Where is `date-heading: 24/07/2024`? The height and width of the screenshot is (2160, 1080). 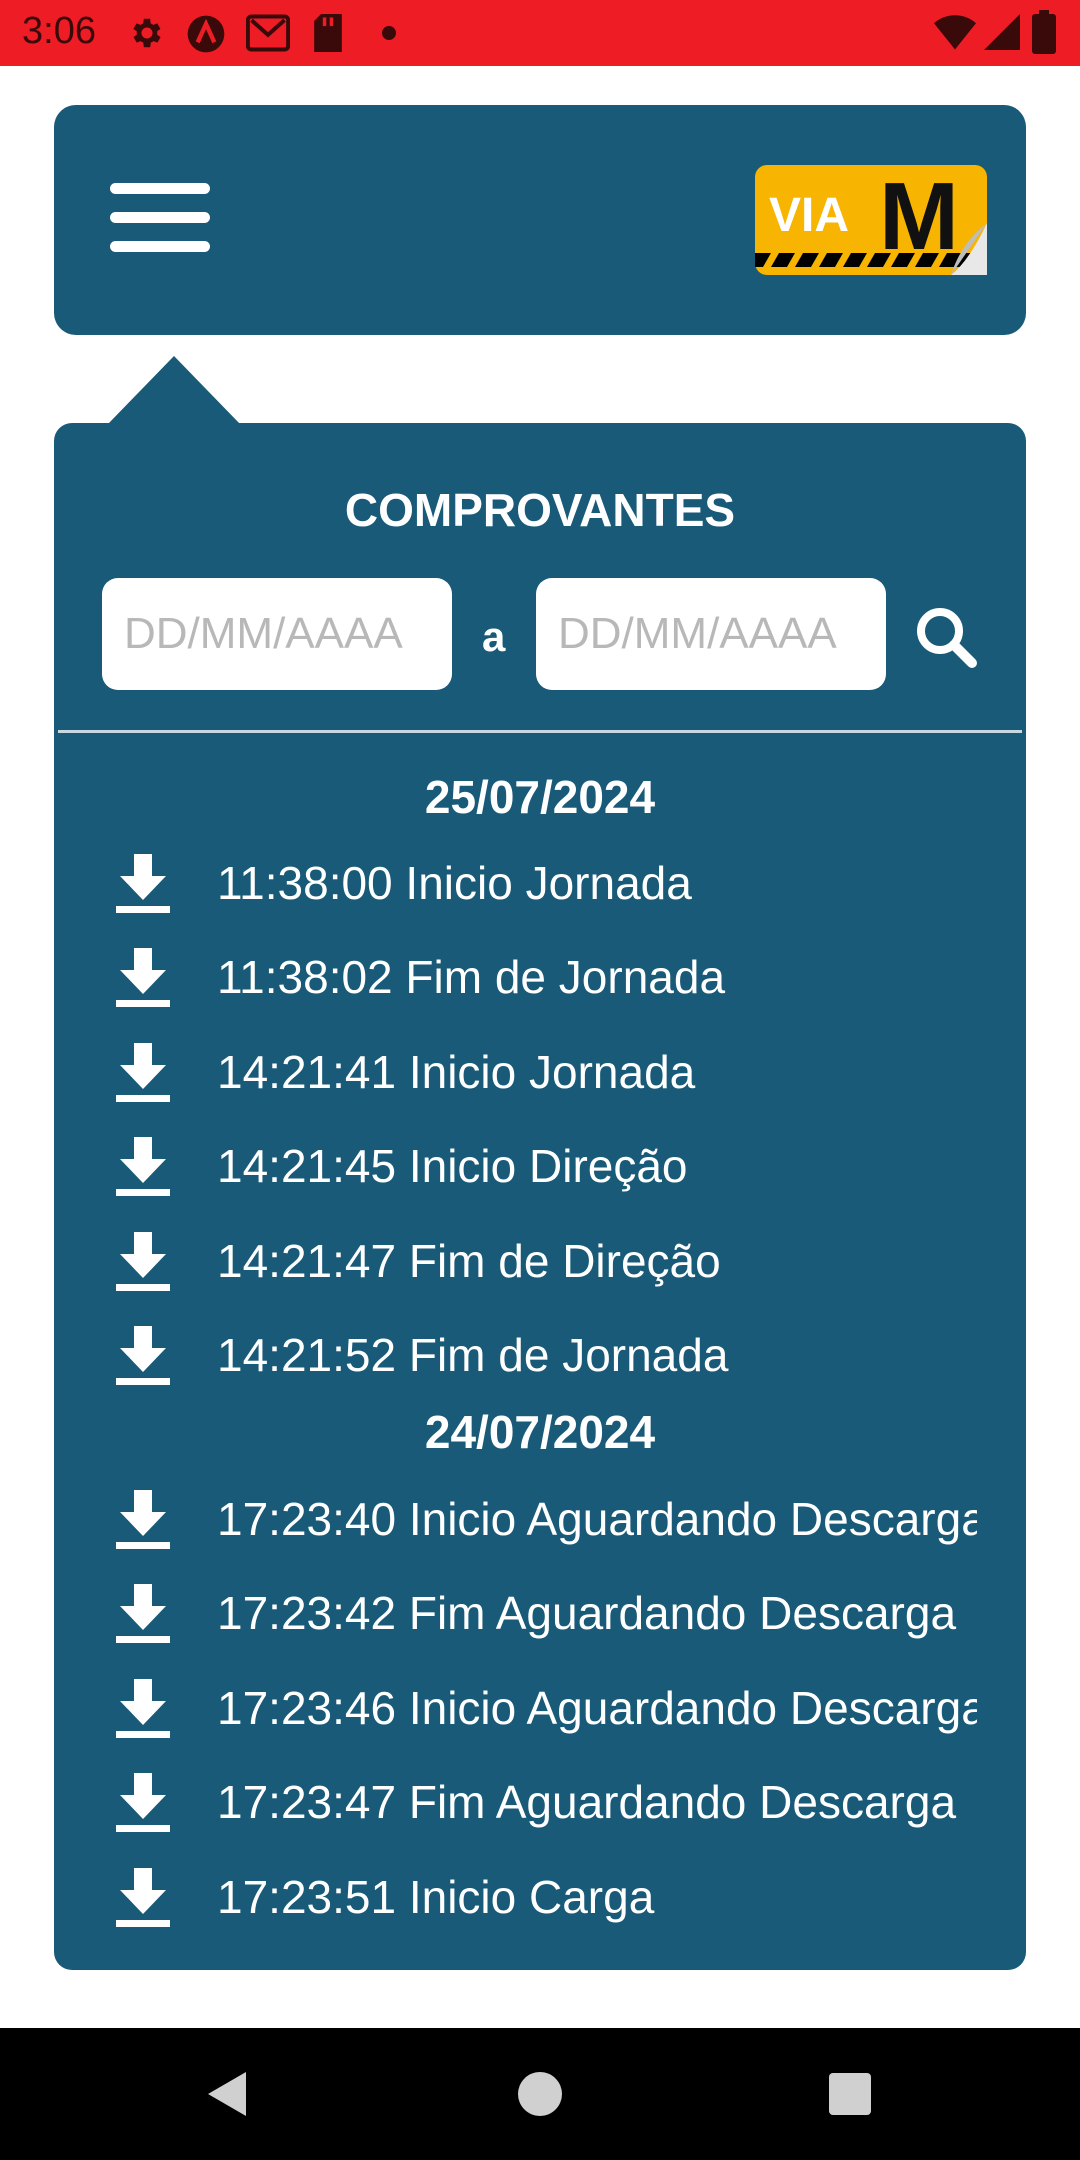
date-heading: 24/07/2024 is located at coordinates (540, 1432).